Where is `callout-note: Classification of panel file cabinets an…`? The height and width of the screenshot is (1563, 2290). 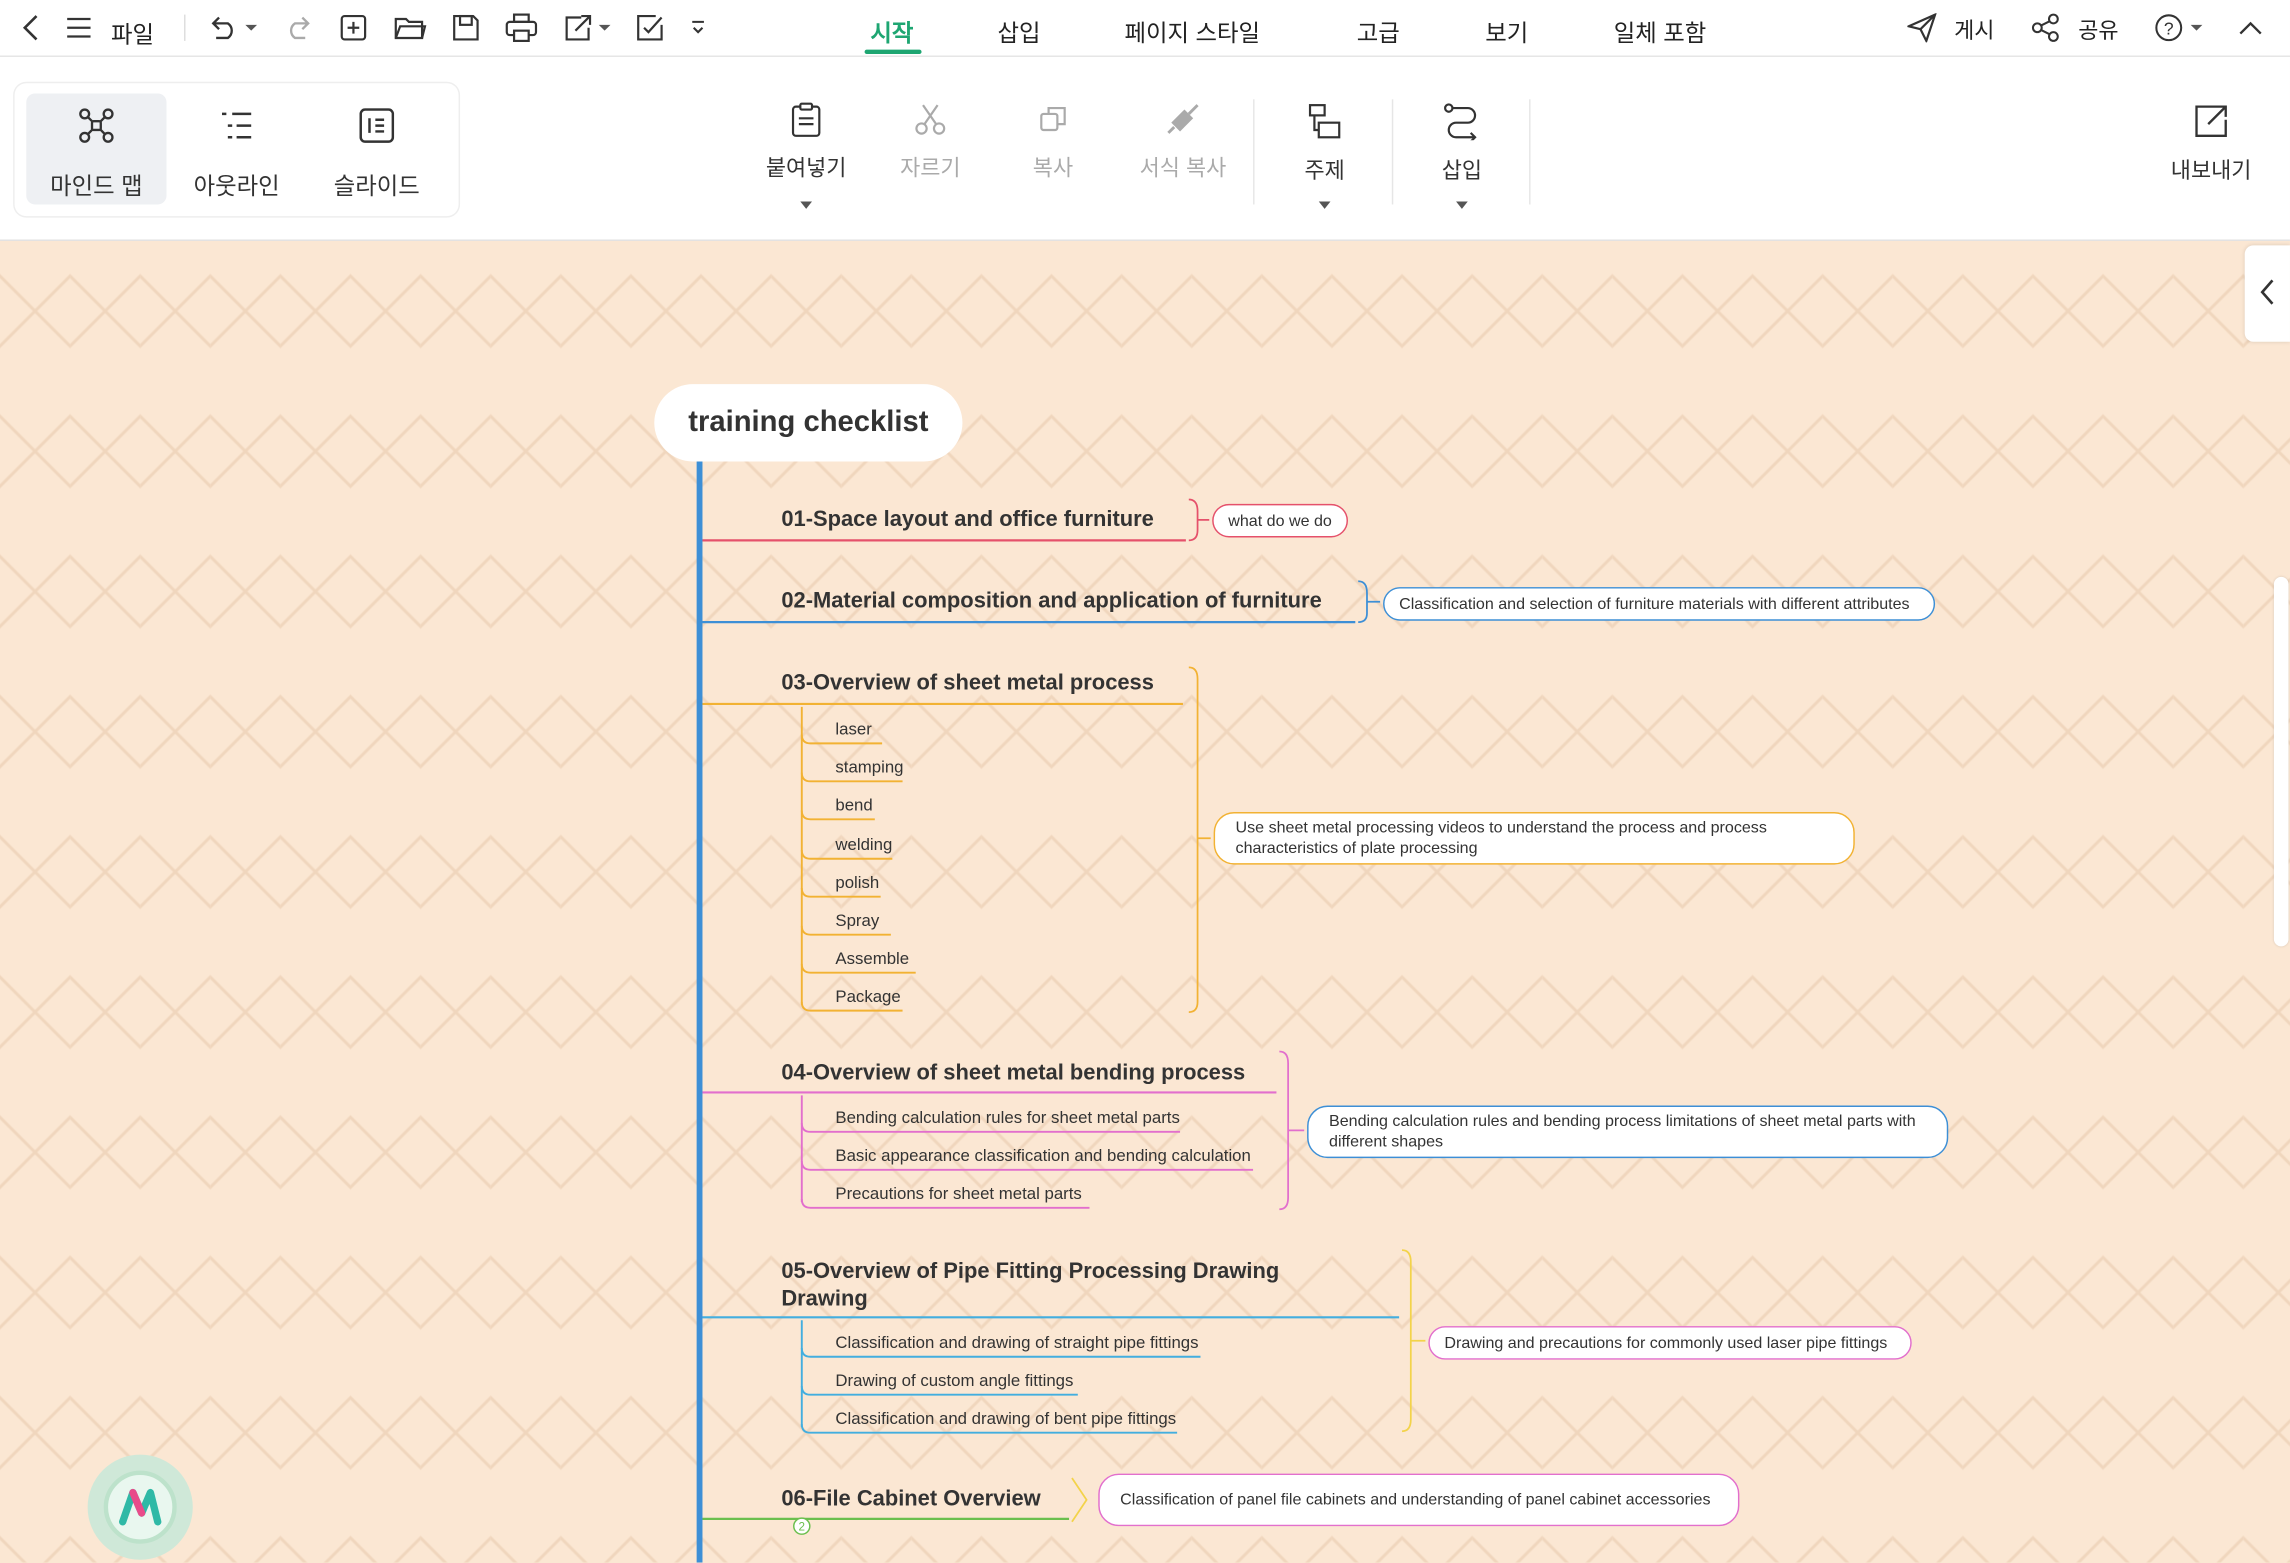 callout-note: Classification of panel file cabinets an… is located at coordinates (1419, 1500).